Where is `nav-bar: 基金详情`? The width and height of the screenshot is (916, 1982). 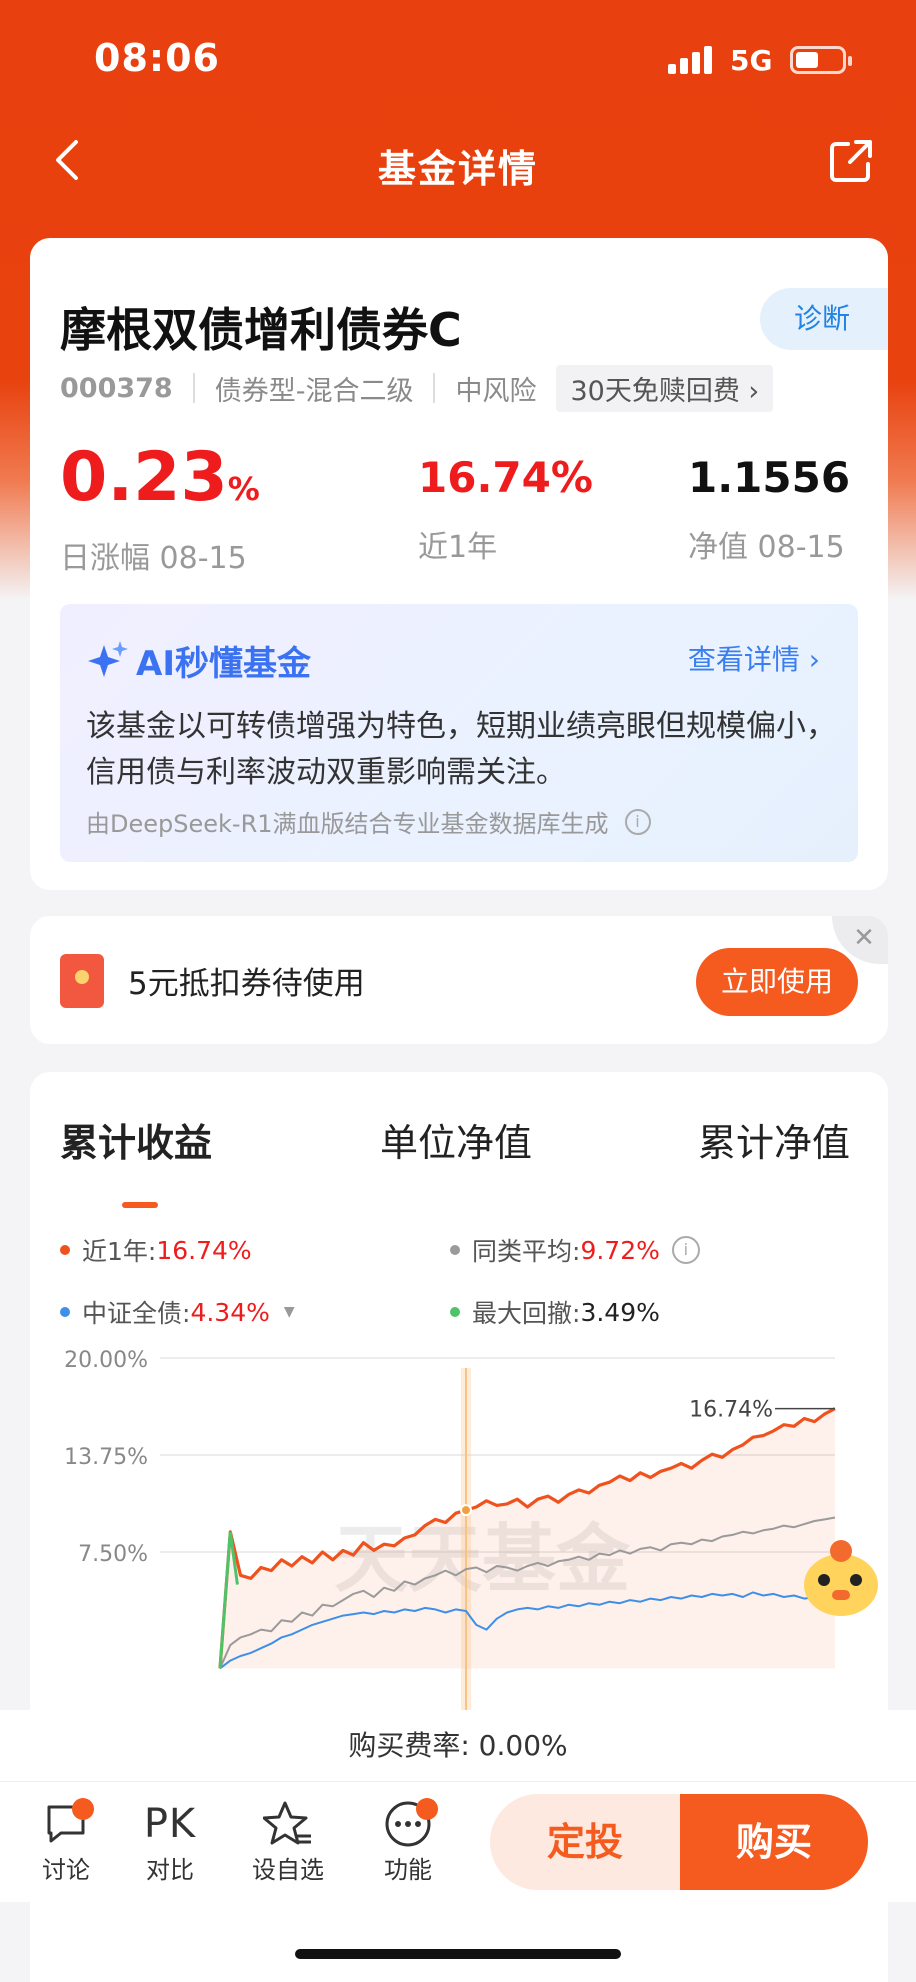
nav-bar: 基金详情 is located at coordinates (458, 160).